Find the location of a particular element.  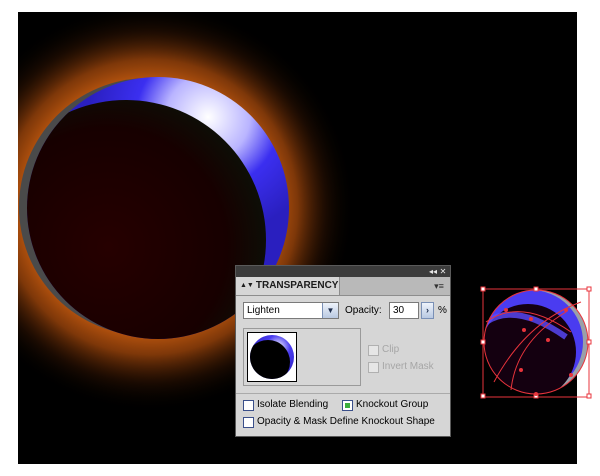

thumbnail-area is located at coordinates (302, 357).